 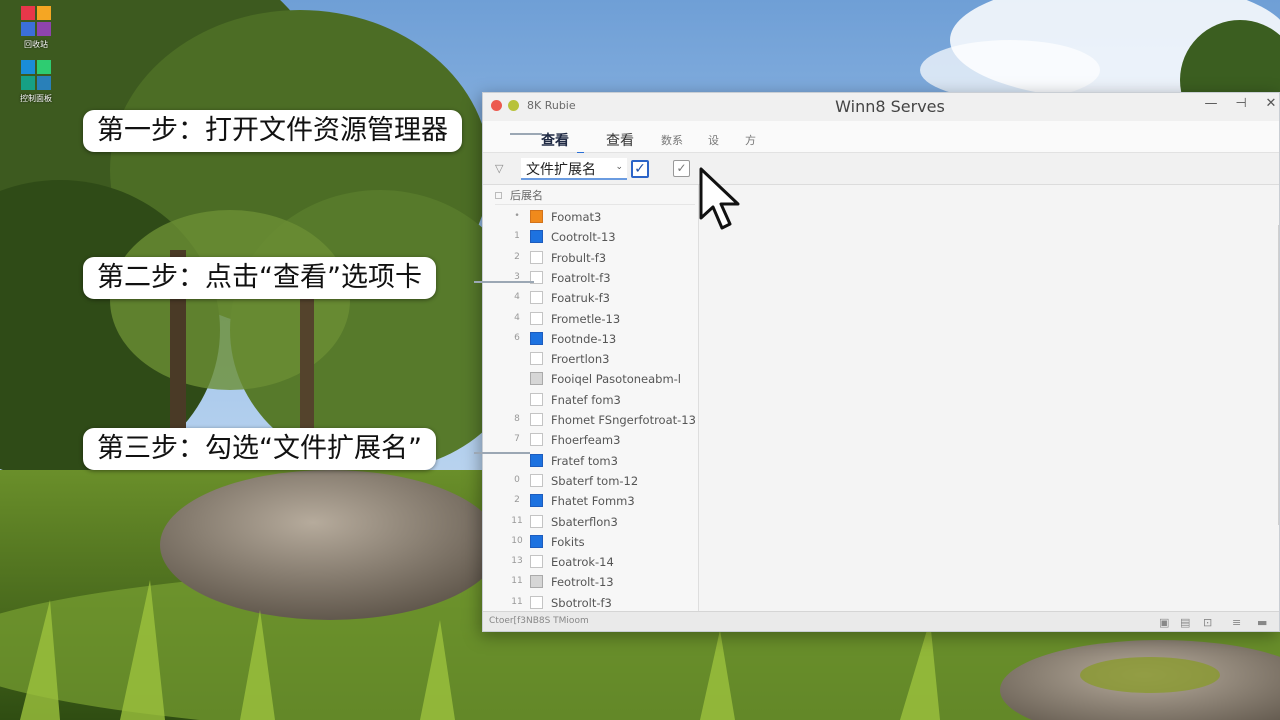 I want to click on step-3-leader-line, so click(x=502, y=453).